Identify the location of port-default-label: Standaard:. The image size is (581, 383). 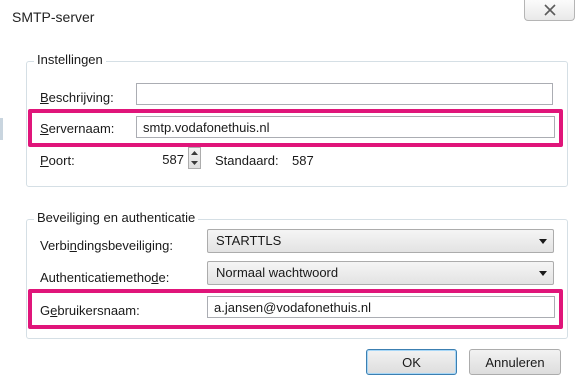
(247, 160).